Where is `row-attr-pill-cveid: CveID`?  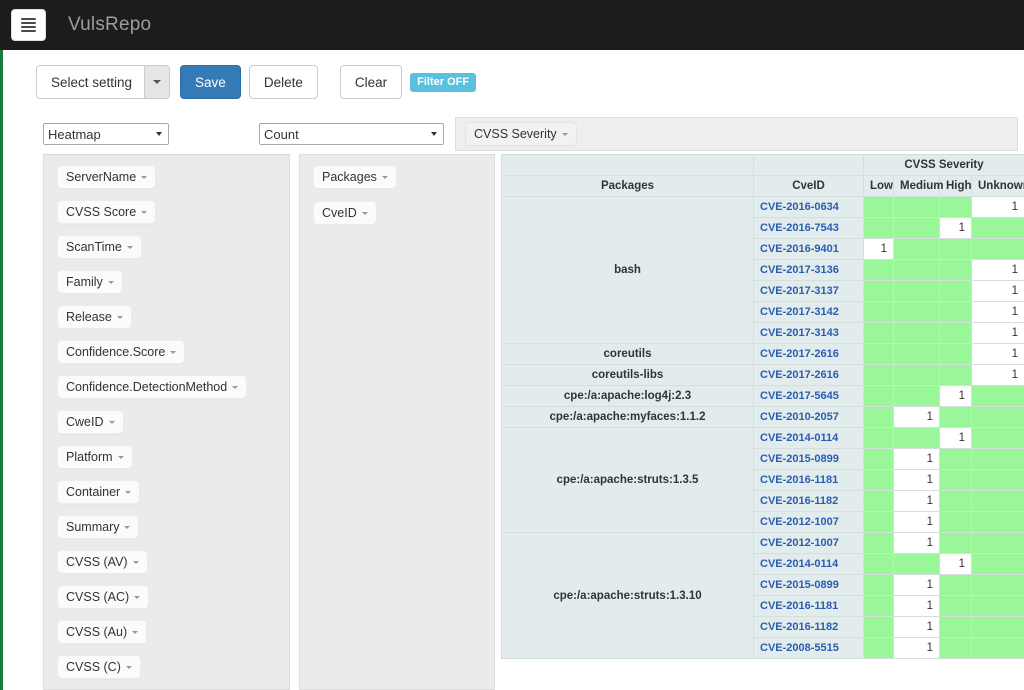
row-attr-pill-cveid: CveID is located at coordinates (345, 213).